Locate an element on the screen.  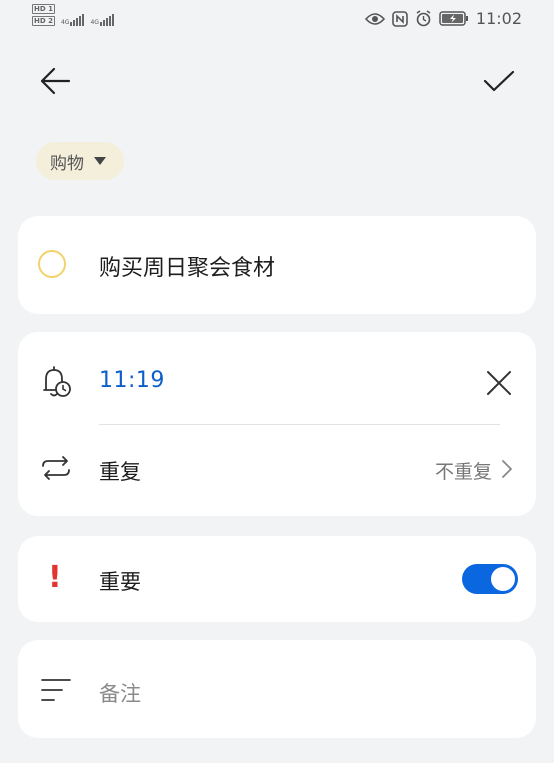
category-label: 购物 is located at coordinates (67, 163).